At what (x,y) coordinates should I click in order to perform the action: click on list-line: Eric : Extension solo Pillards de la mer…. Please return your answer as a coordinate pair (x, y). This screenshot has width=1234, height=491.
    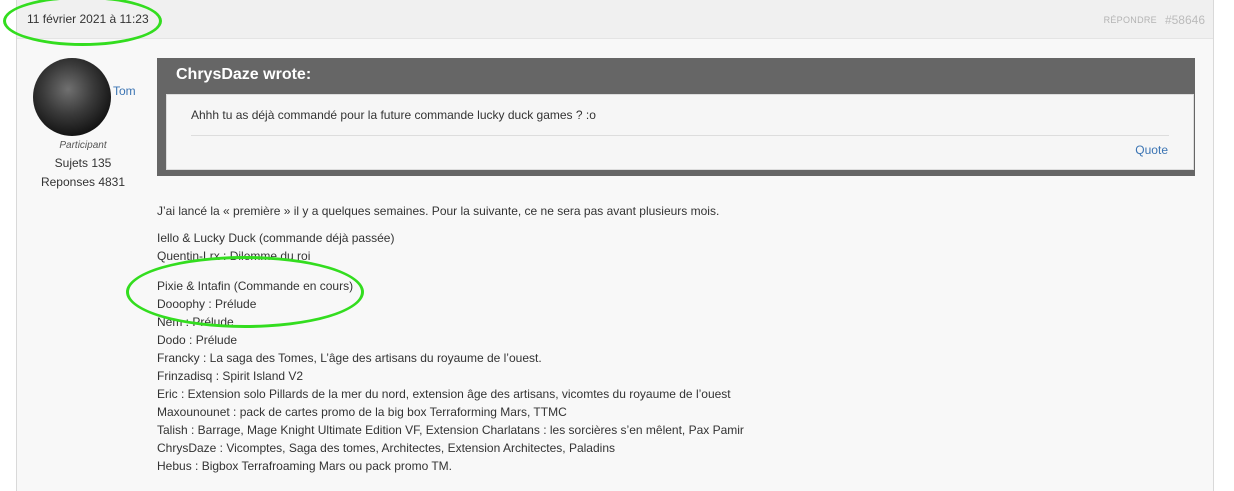
    Looking at the image, I should click on (444, 394).